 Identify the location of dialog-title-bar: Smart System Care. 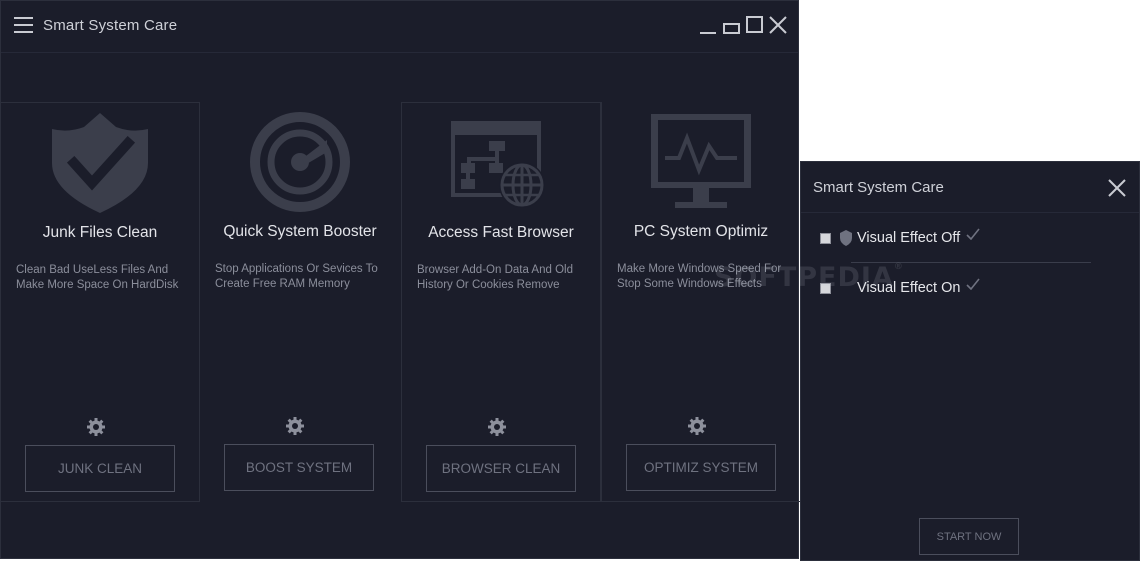
(970, 187).